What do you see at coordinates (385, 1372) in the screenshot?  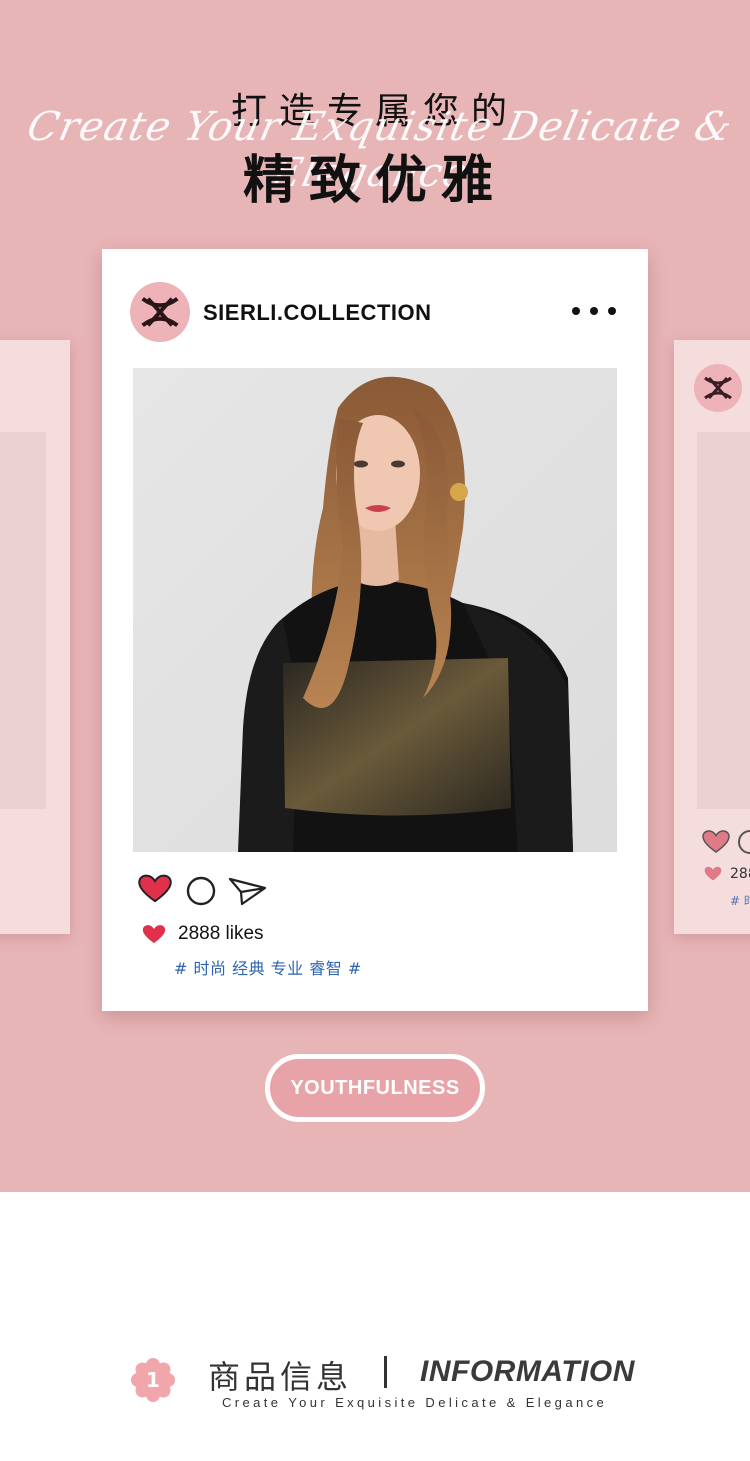 I see `info-divider` at bounding box center [385, 1372].